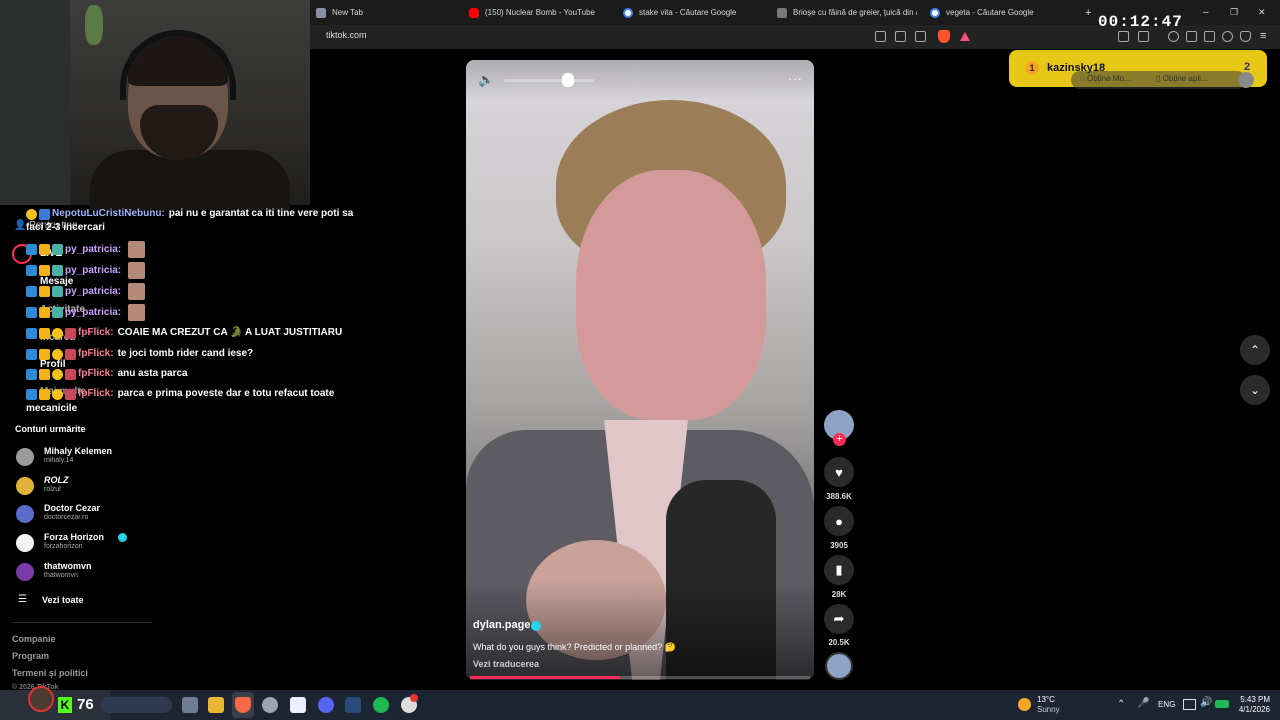  Describe the element at coordinates (965, 36) in the screenshot. I see `brave-rewards-icon` at that location.